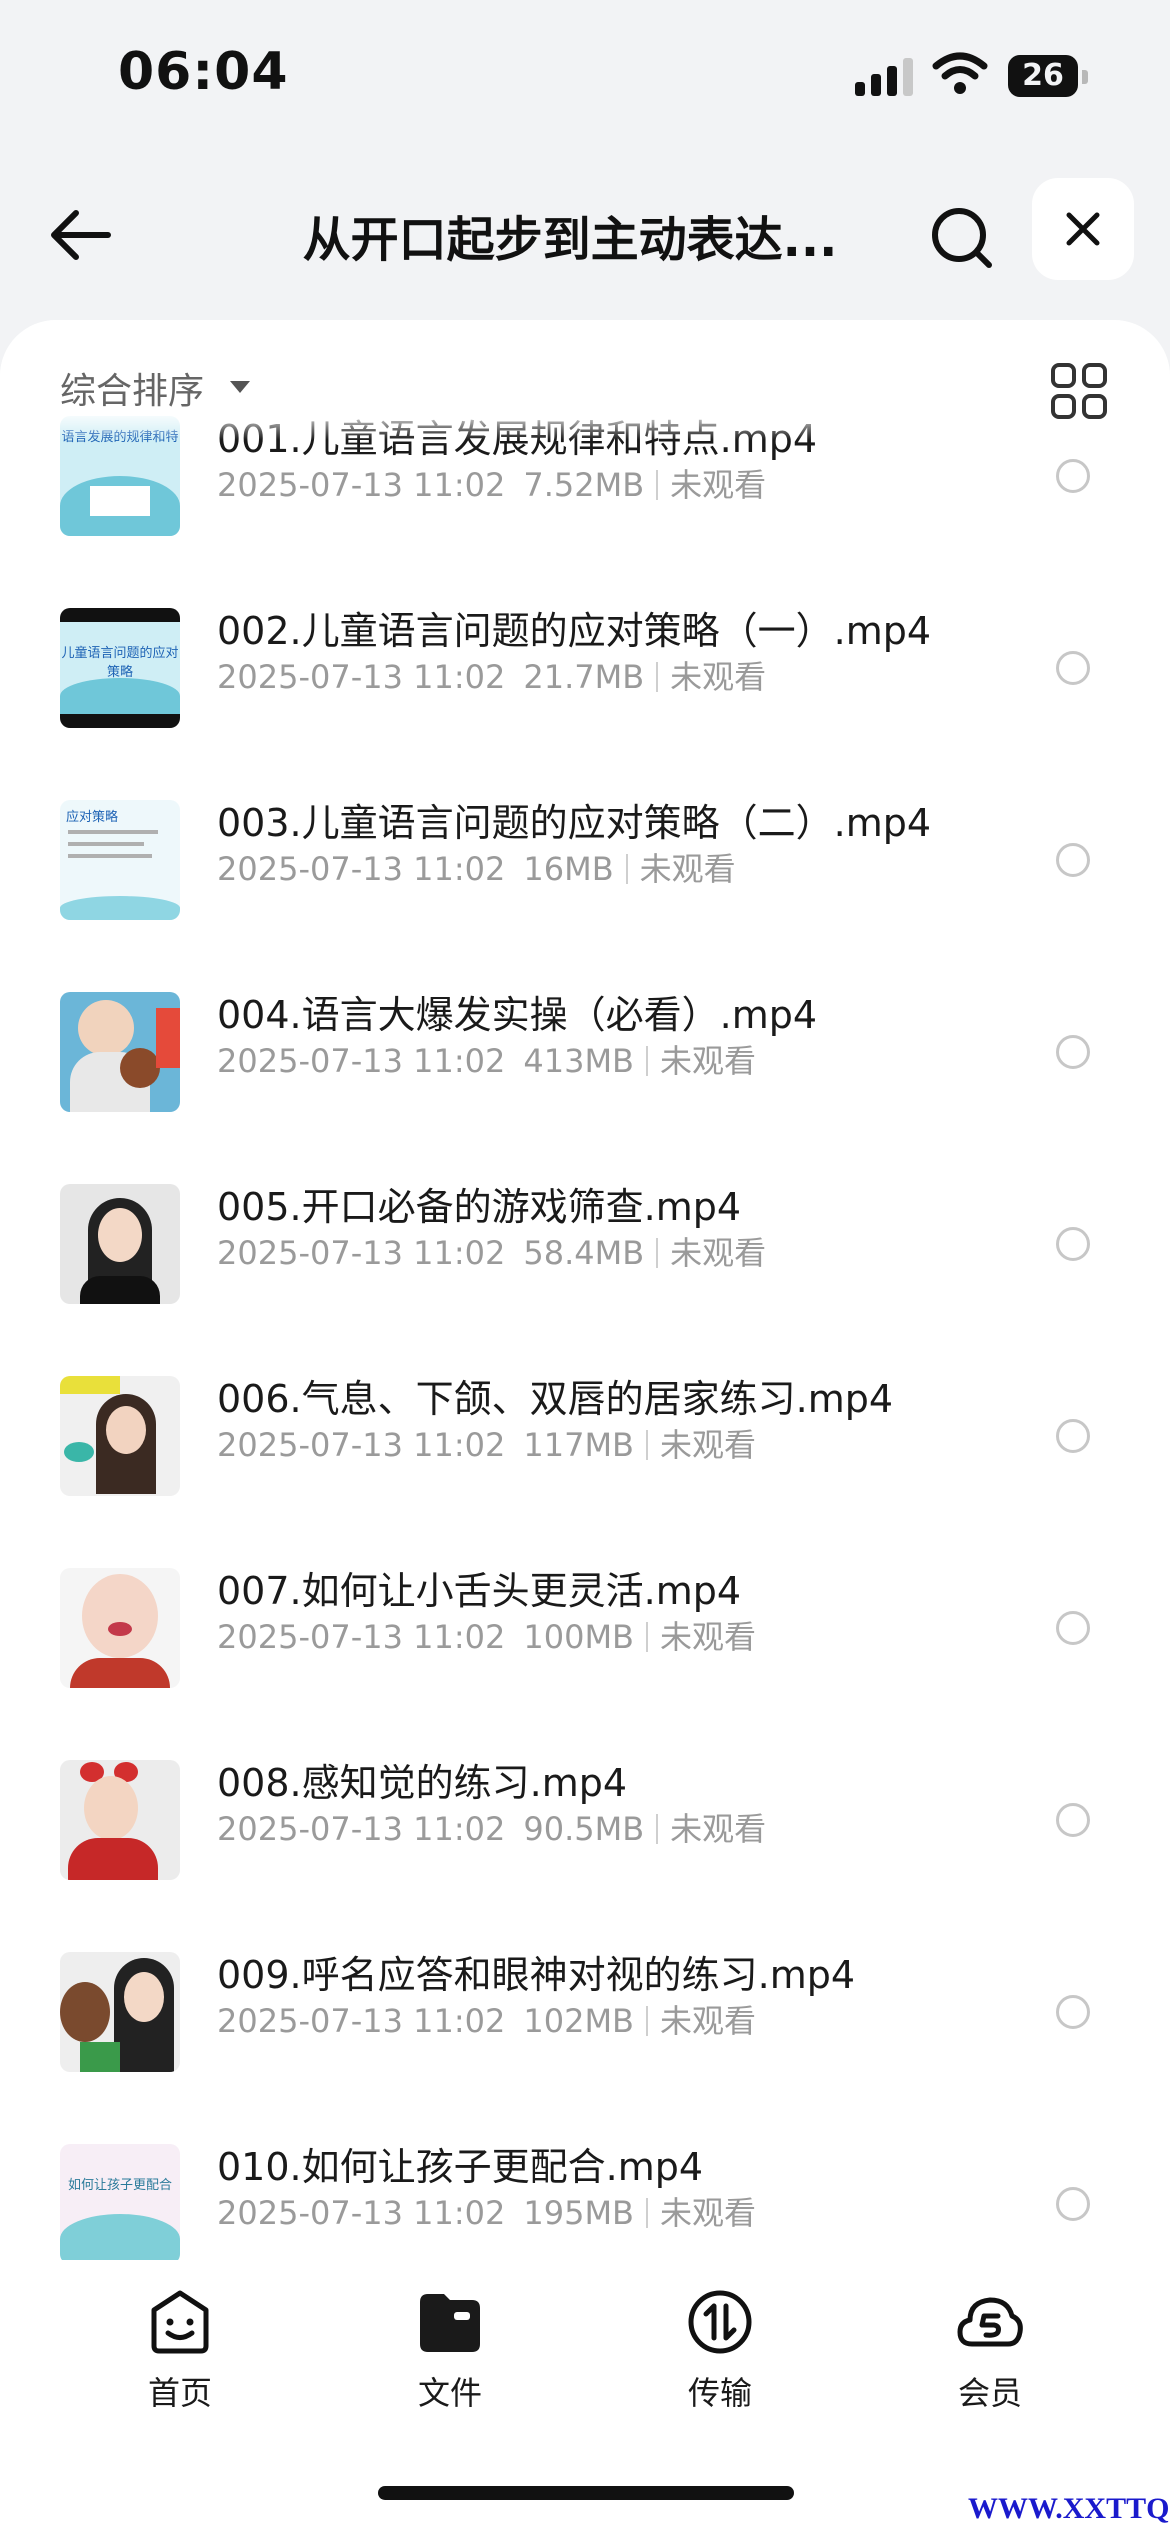  I want to click on file-meta: 2025-07-13 11:02 413MB 未观看, so click(486, 1059).